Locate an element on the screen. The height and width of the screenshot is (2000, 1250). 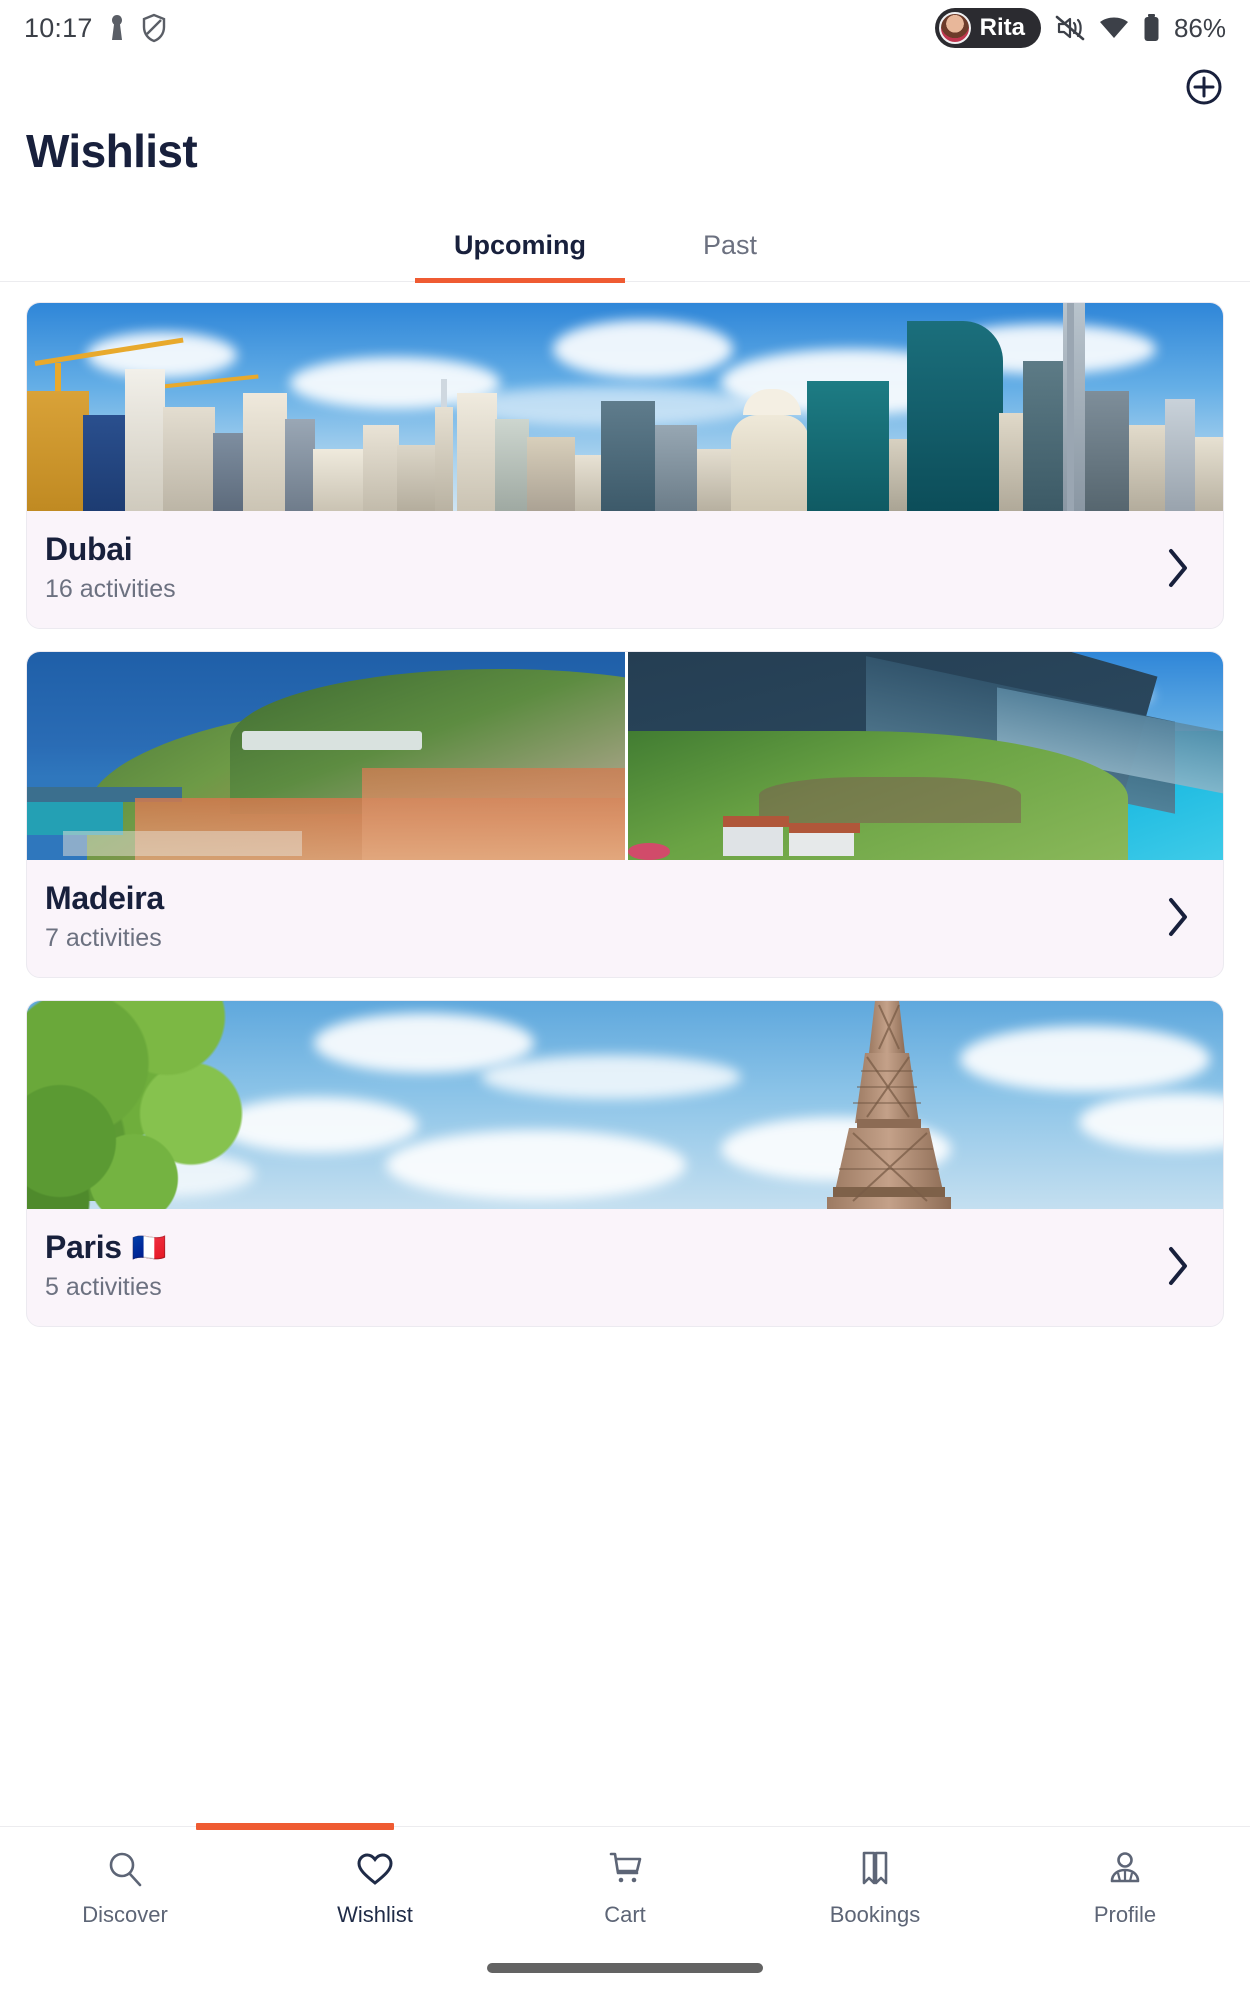
card-text: Paris 🇫🇷 5 activities is located at coordinates (605, 1265).